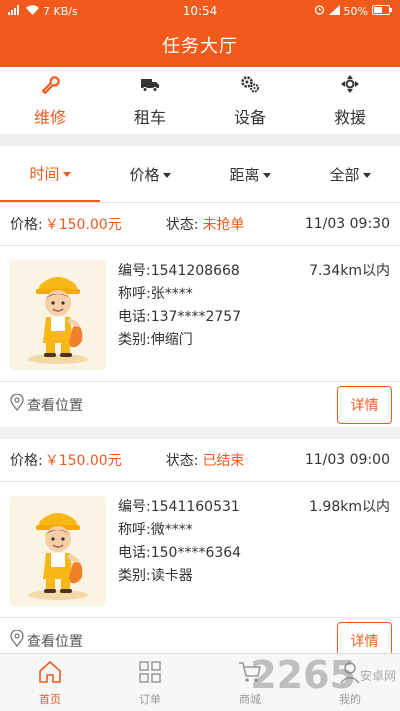  What do you see at coordinates (223, 225) in the screenshot?
I see `order-status: 未抢单` at bounding box center [223, 225].